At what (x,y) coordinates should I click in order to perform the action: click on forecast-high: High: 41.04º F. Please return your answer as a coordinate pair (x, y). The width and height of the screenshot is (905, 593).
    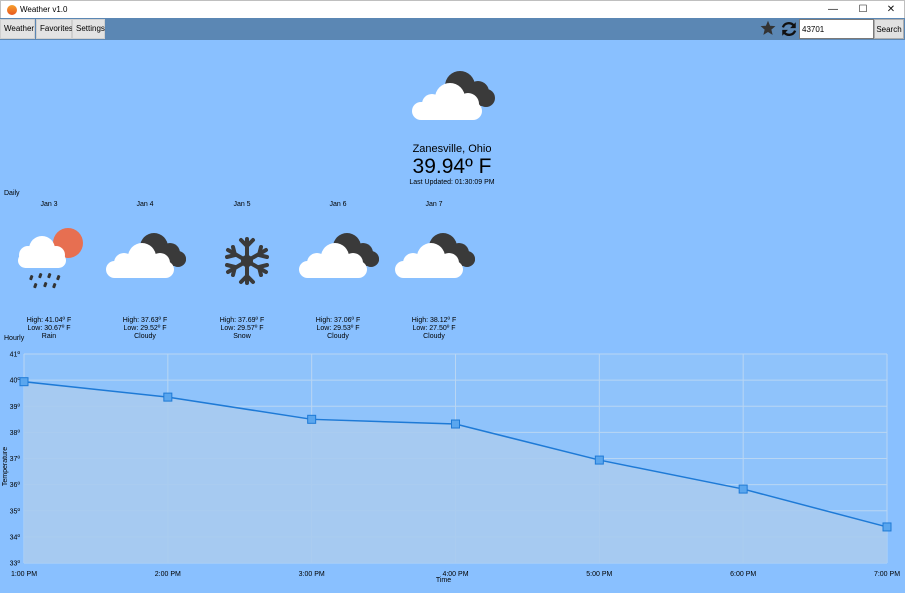
    Looking at the image, I should click on (49, 320).